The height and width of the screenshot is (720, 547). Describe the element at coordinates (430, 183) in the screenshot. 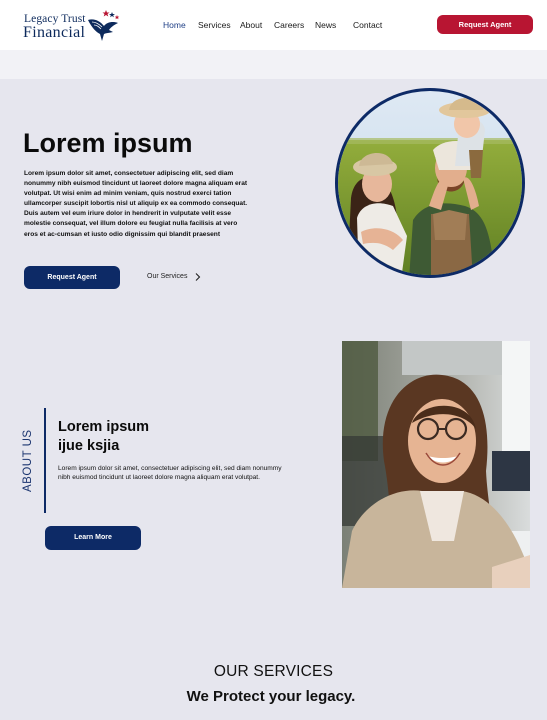

I see `family-photo` at that location.